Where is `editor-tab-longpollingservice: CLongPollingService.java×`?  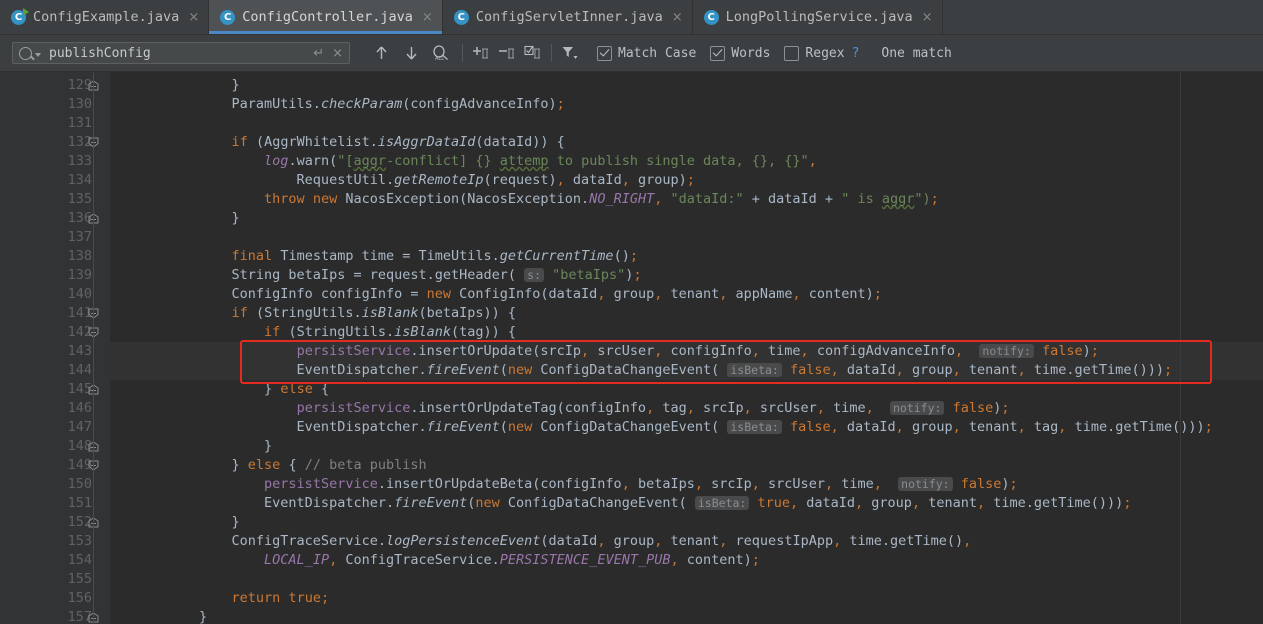 editor-tab-longpollingservice: CLongPollingService.java× is located at coordinates (818, 17).